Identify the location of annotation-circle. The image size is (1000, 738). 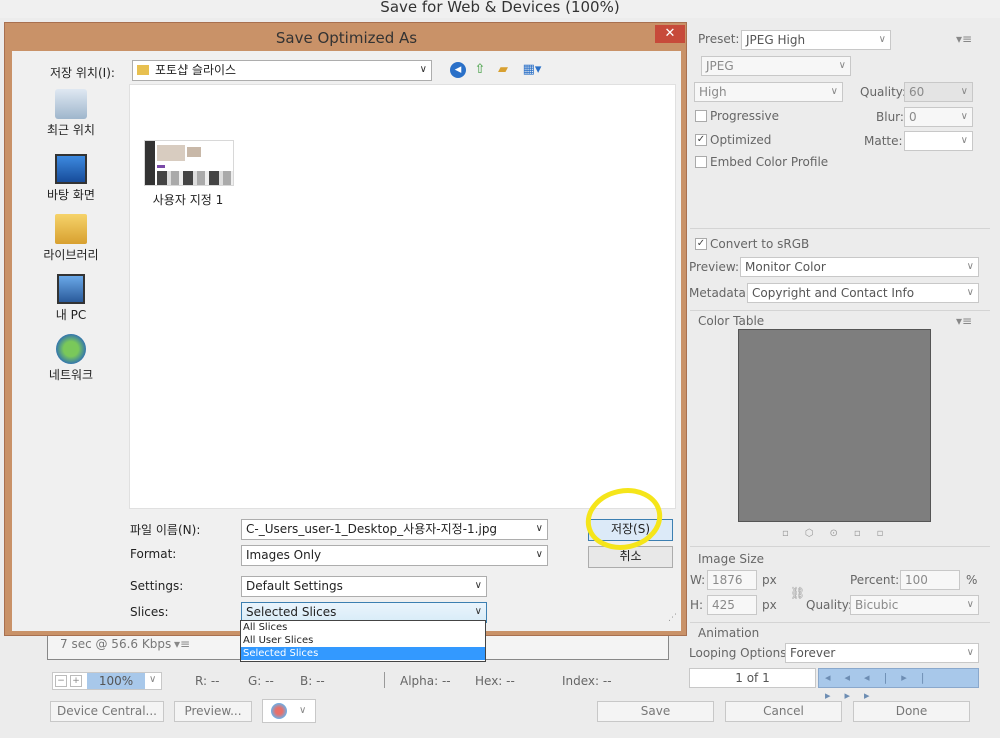
(624, 519).